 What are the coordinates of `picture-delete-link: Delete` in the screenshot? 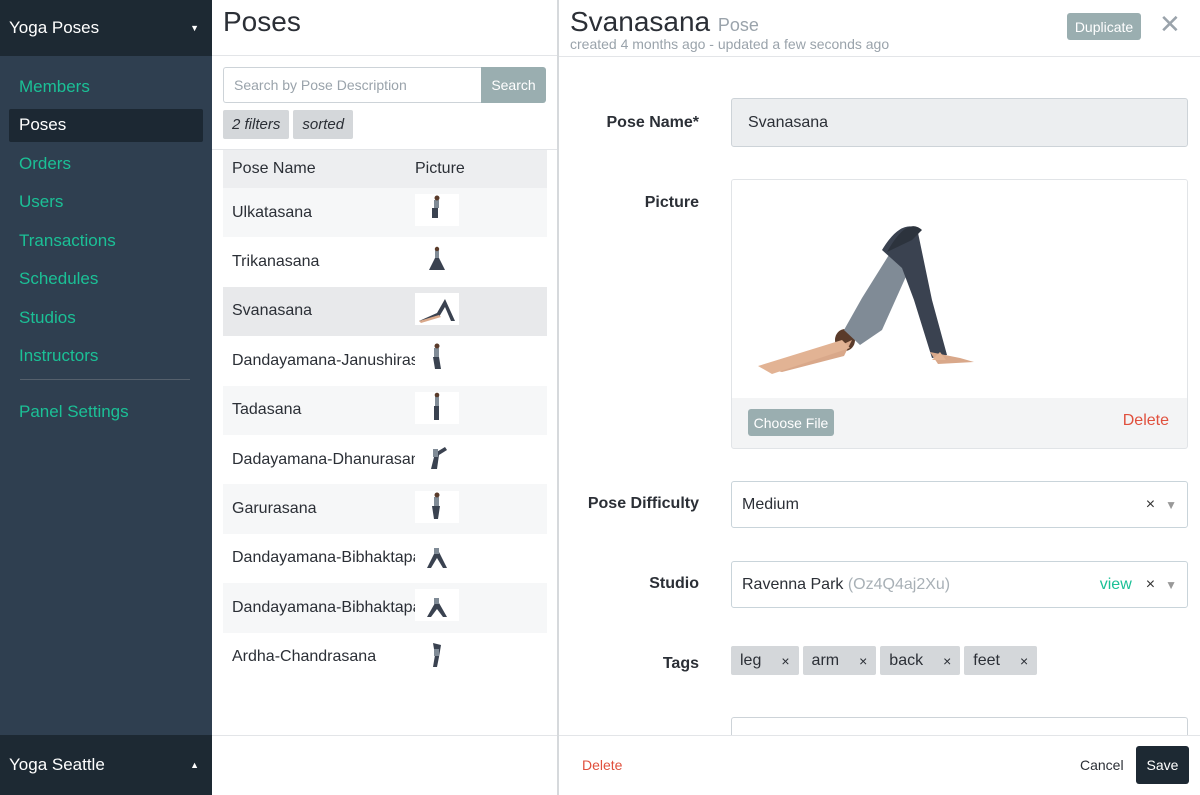 It's located at (1146, 421).